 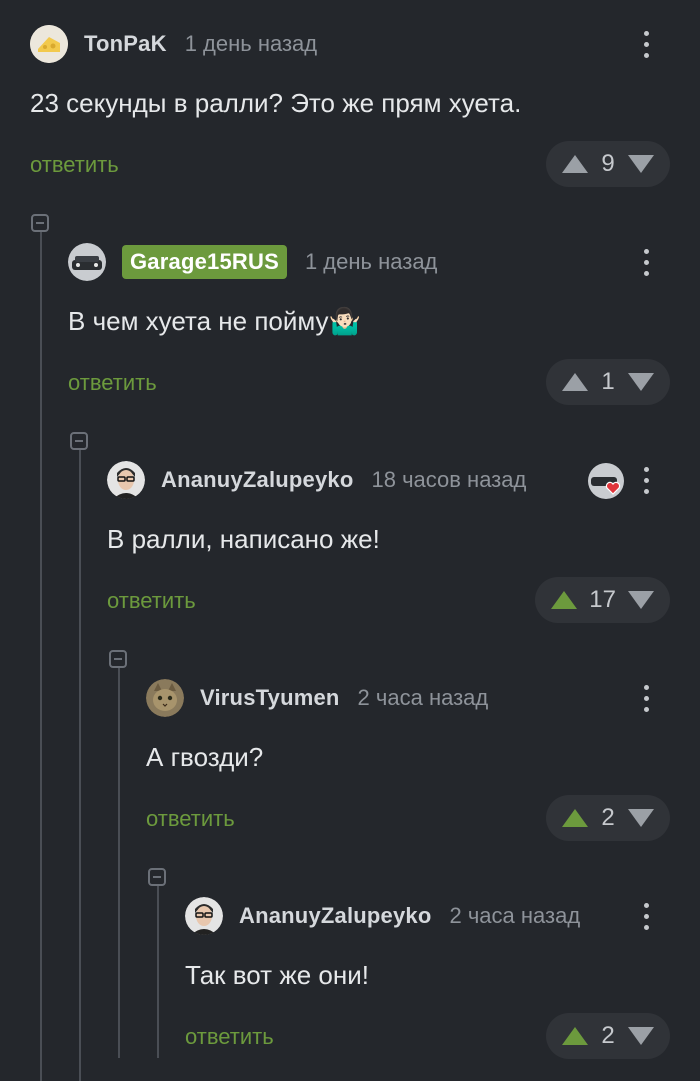 I want to click on author-name: VirusTyumen, so click(x=270, y=698).